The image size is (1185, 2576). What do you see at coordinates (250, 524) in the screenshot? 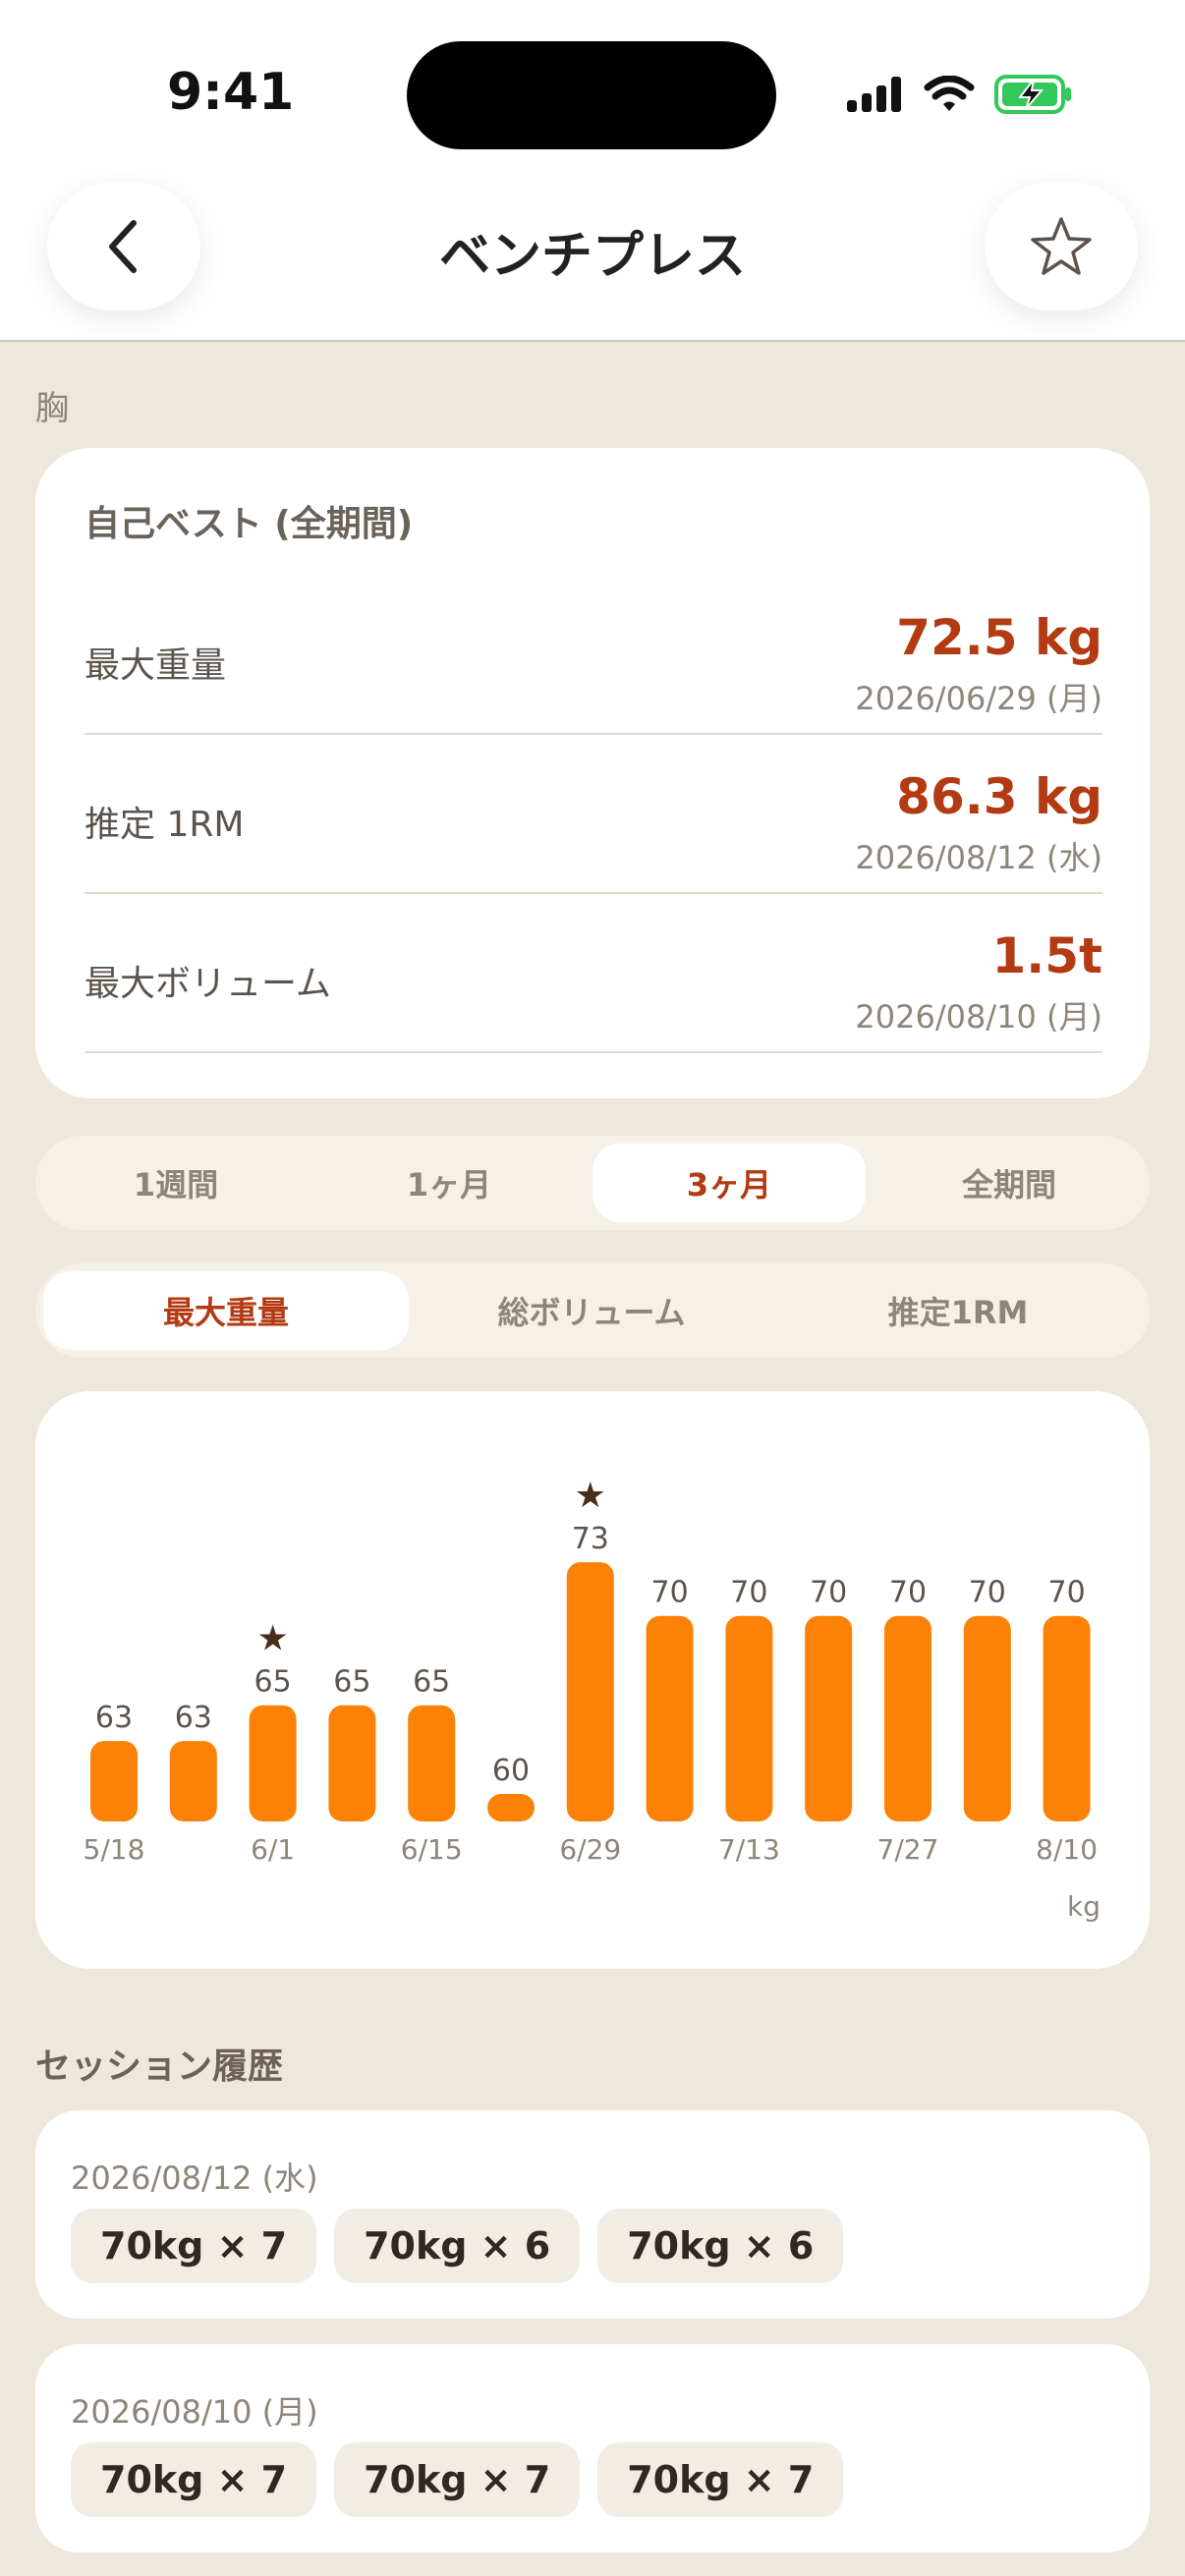
I see `personal-best-title: 自己ベスト (全期間)` at bounding box center [250, 524].